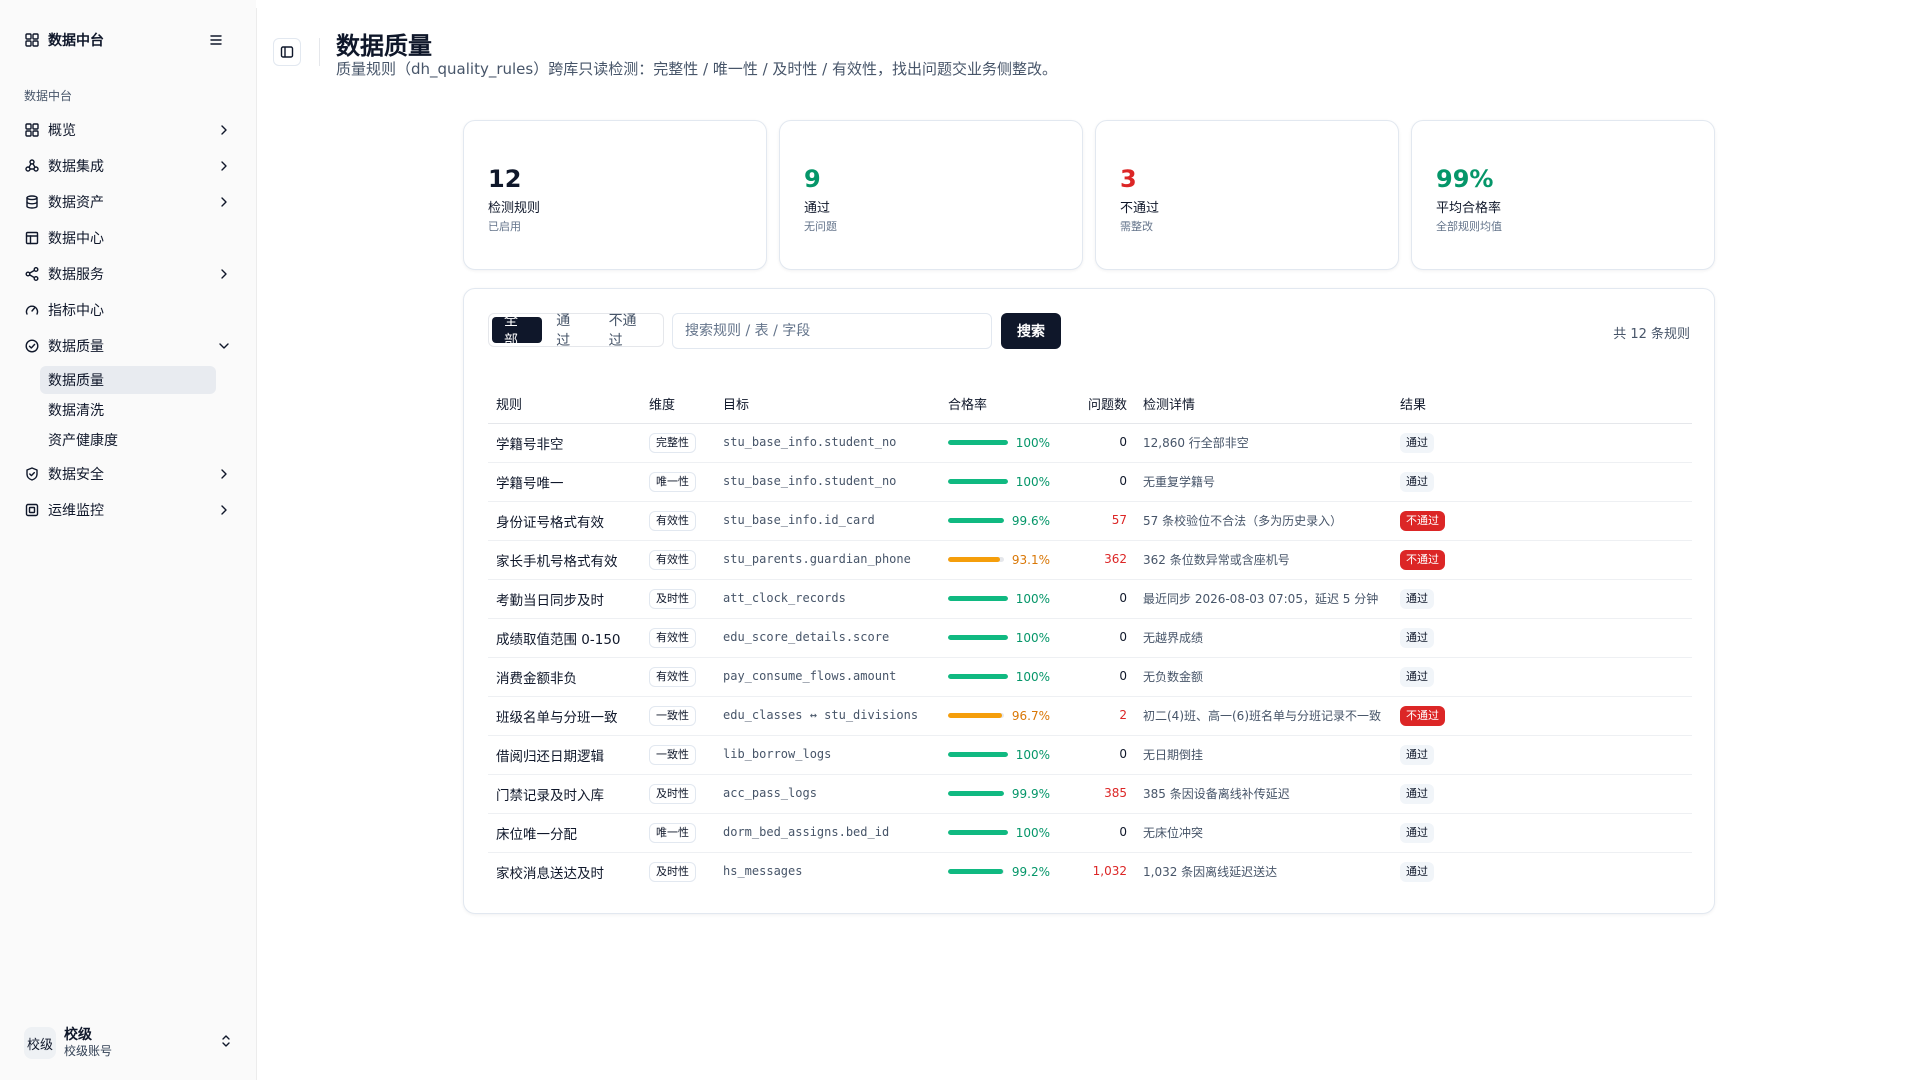  I want to click on sidebar-item-label: 运维监控, so click(76, 511).